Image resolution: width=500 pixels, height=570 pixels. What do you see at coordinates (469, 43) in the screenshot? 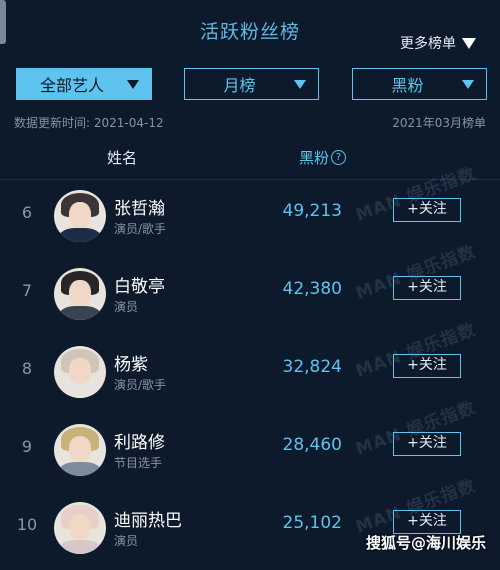
I see `triangle-down-icon` at bounding box center [469, 43].